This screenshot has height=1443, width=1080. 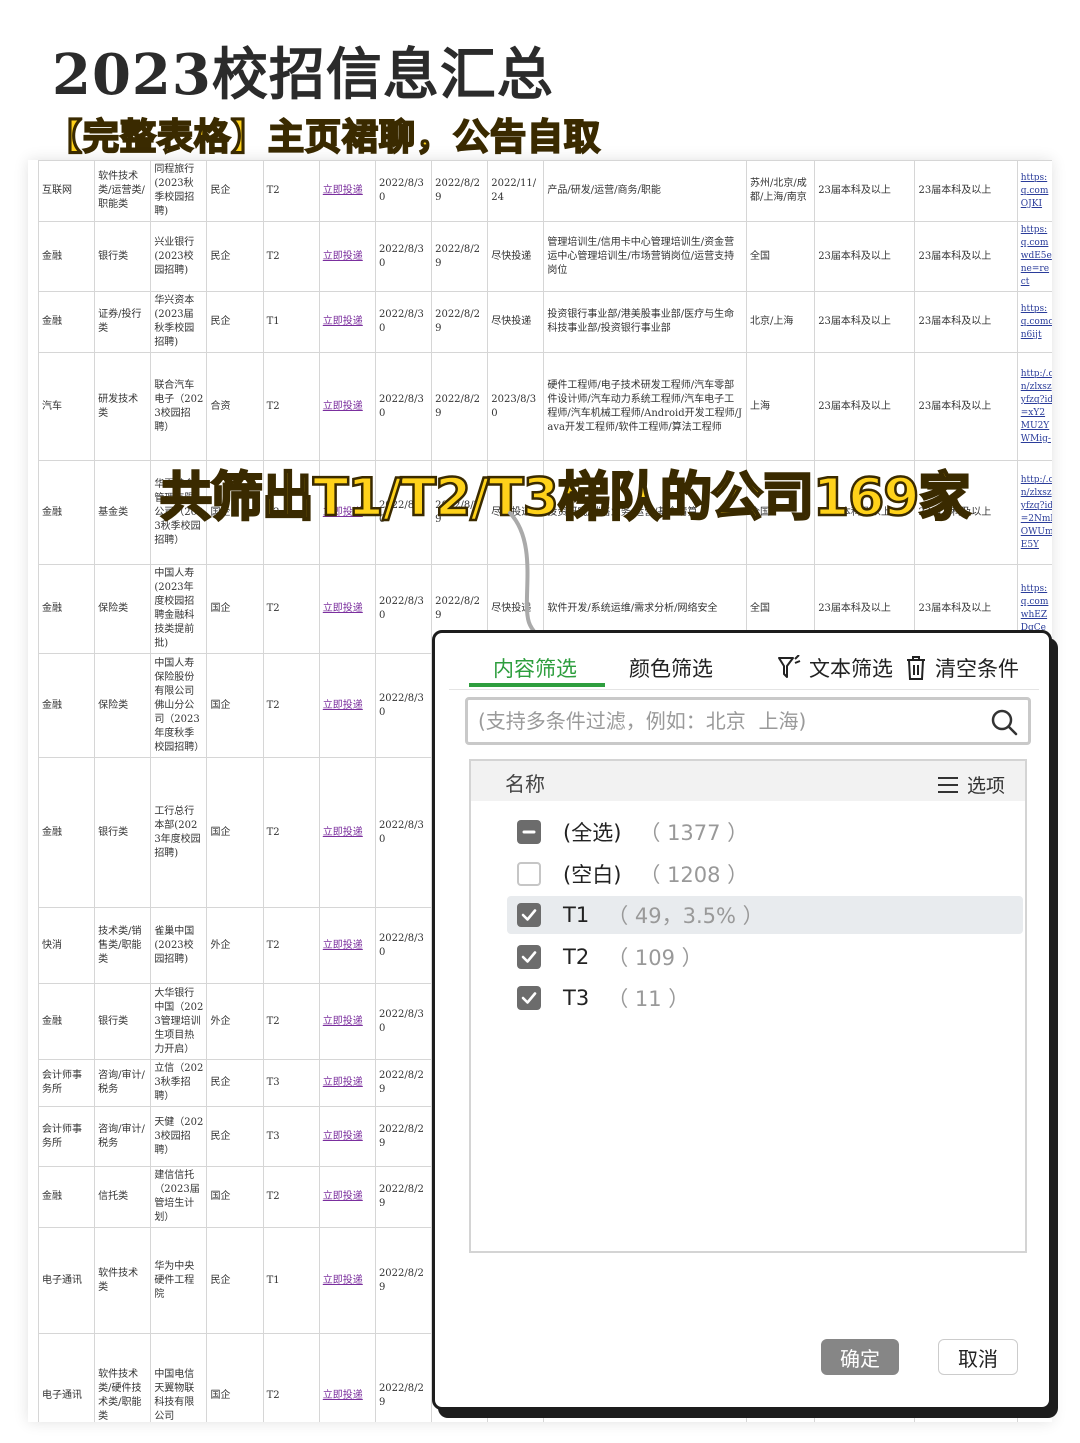 What do you see at coordinates (323, 137) in the screenshot?
I see `page-subtitle: 【完整表格】主页裙聊，公告自取` at bounding box center [323, 137].